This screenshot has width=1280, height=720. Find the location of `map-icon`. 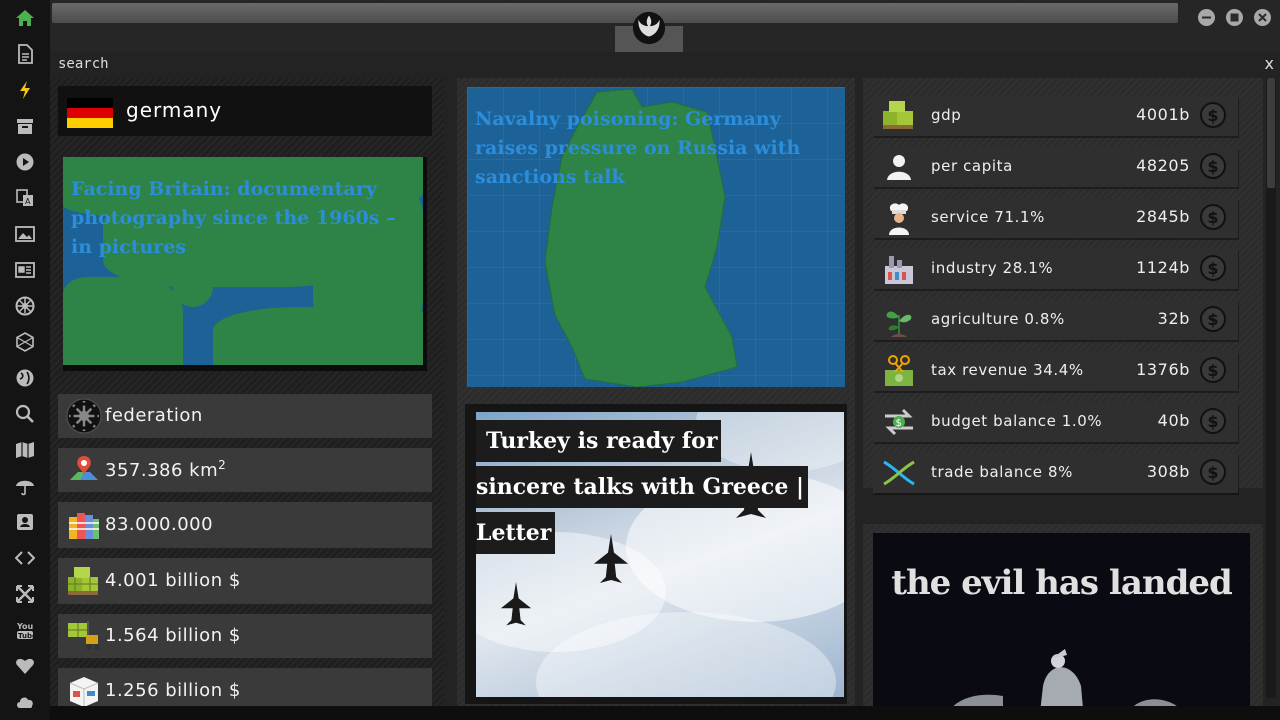

map-icon is located at coordinates (25, 450).